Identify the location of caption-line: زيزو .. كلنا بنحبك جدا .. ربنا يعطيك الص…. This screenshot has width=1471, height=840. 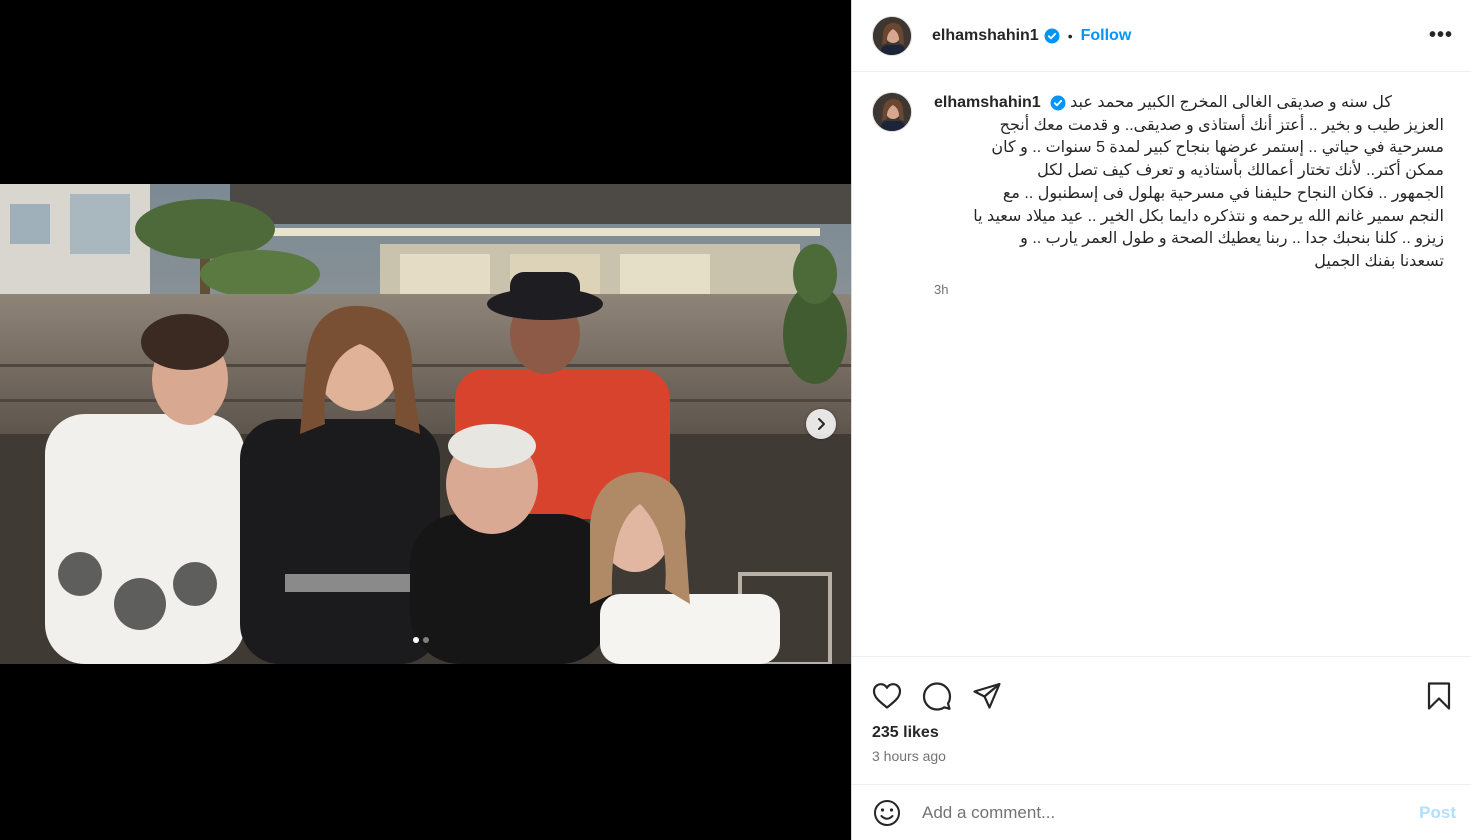
(1232, 239).